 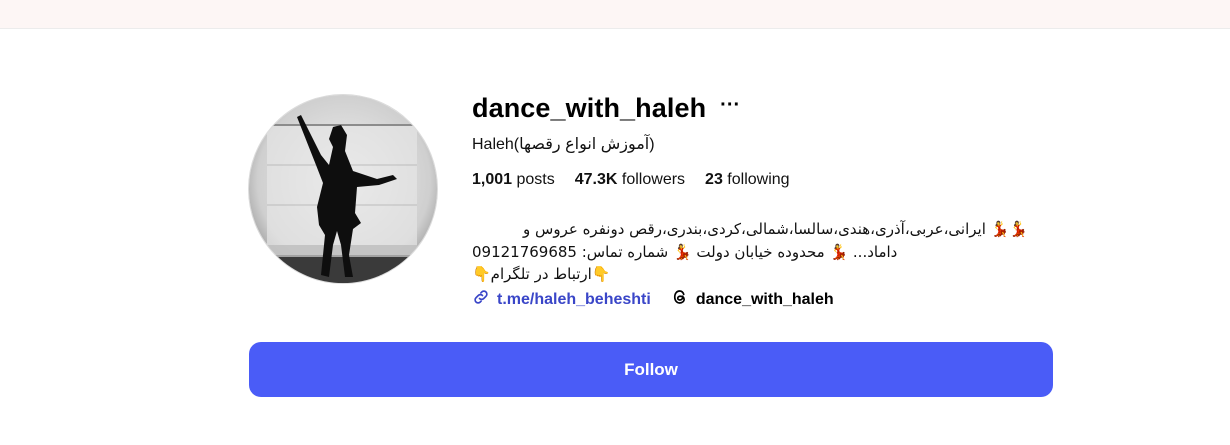 I want to click on profile-links: t.me/haleh_beheshti dance_with_haleh, so click(x=653, y=299).